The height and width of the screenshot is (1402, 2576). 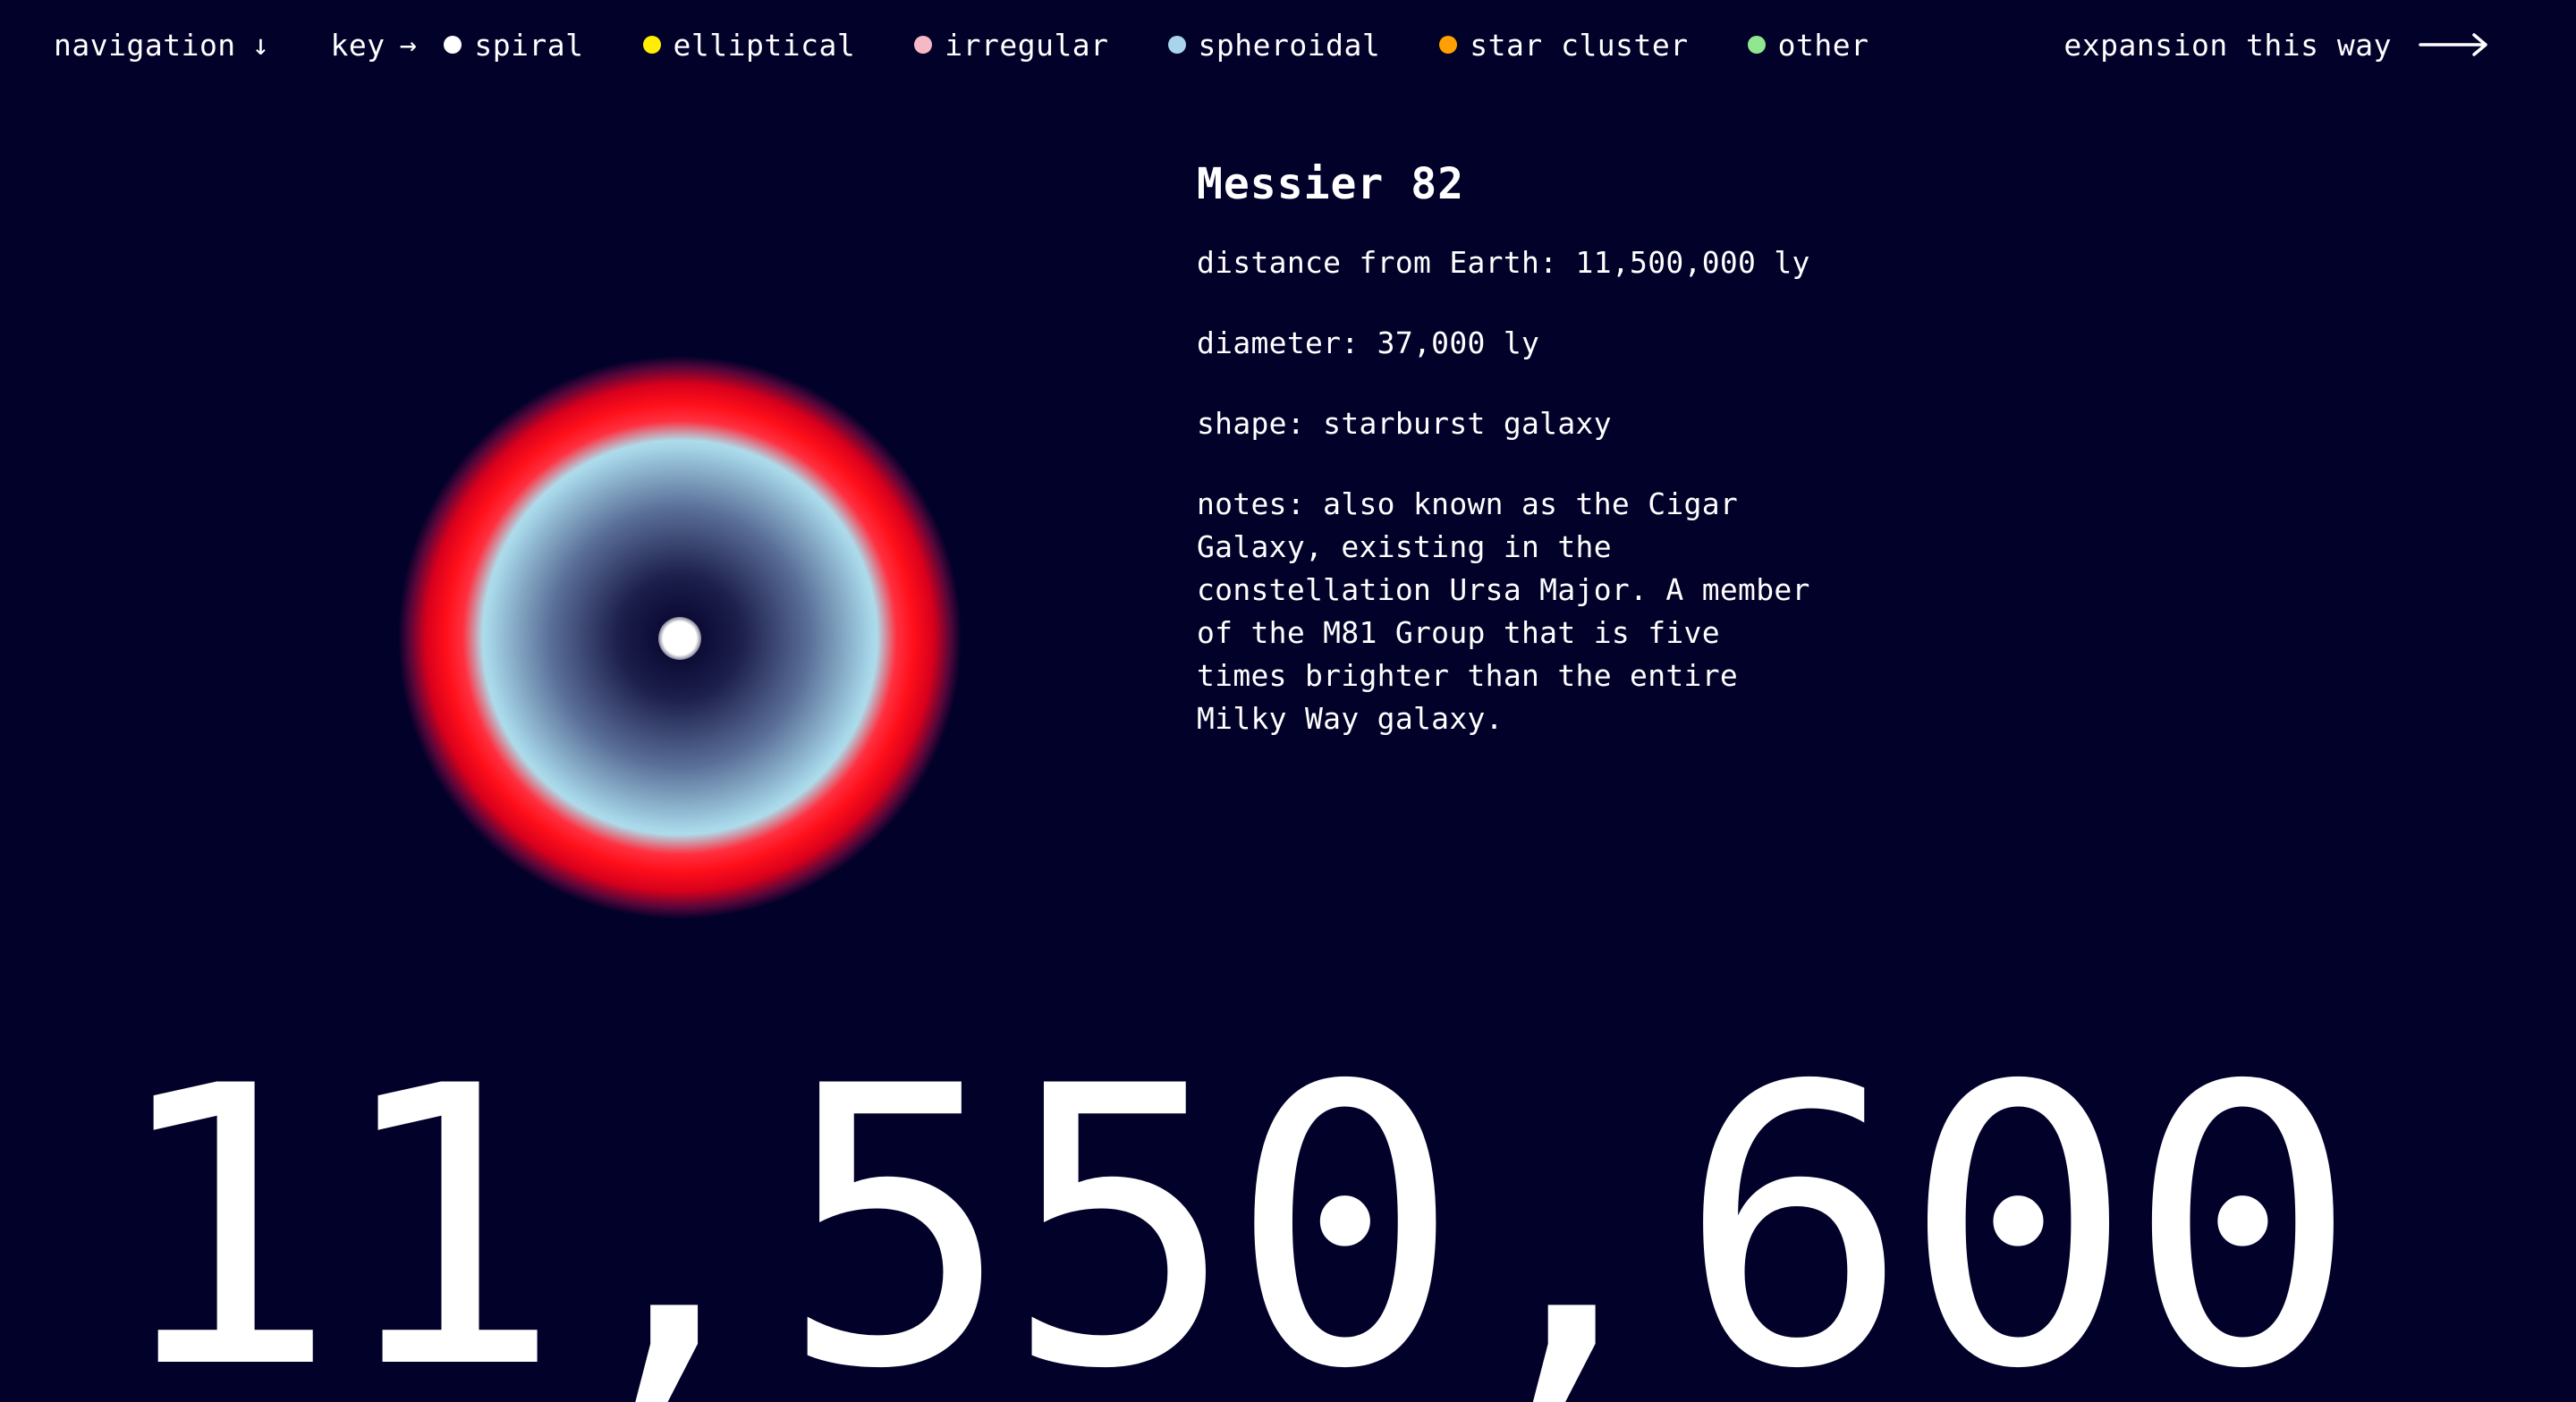 I want to click on legend-item-spheroidal: spheroidal, so click(x=1274, y=45).